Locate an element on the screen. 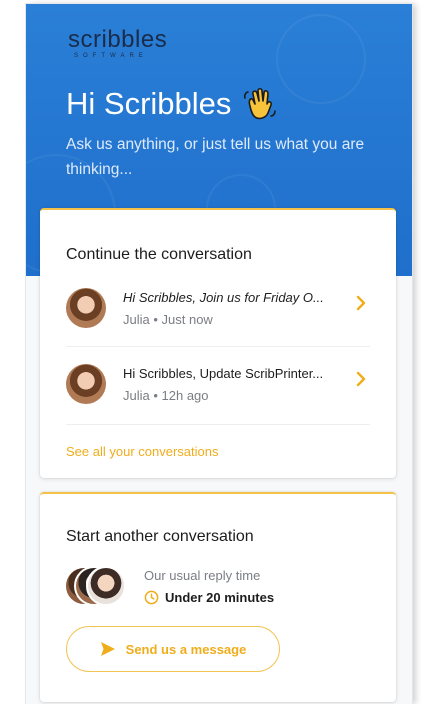 The width and height of the screenshot is (421, 704). team-avatars is located at coordinates (99, 587).